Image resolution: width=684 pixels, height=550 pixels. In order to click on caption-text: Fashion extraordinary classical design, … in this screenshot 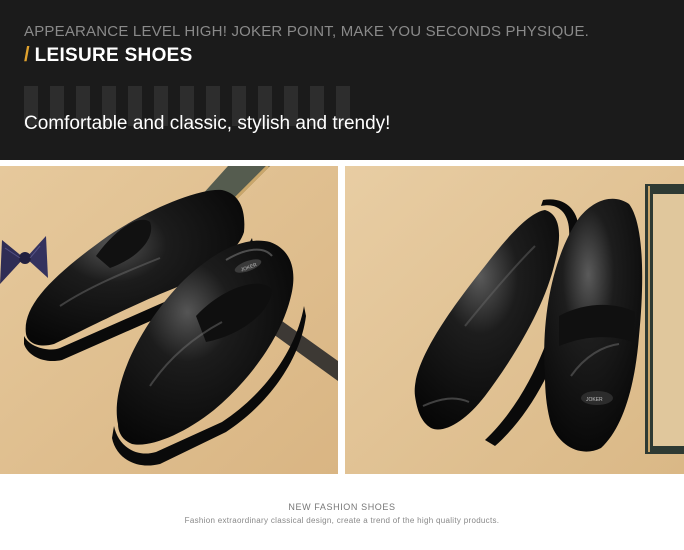, I will do `click(342, 520)`.